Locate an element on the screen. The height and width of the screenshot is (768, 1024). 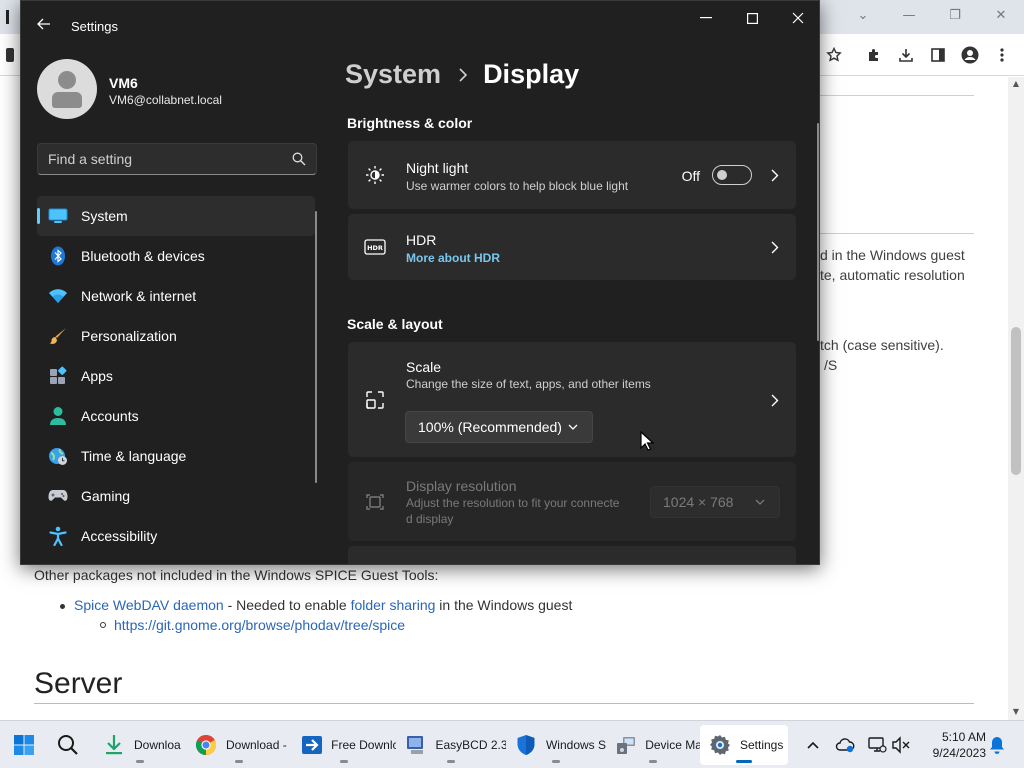
scroll-up-arrow: ▲ is located at coordinates (1016, 84).